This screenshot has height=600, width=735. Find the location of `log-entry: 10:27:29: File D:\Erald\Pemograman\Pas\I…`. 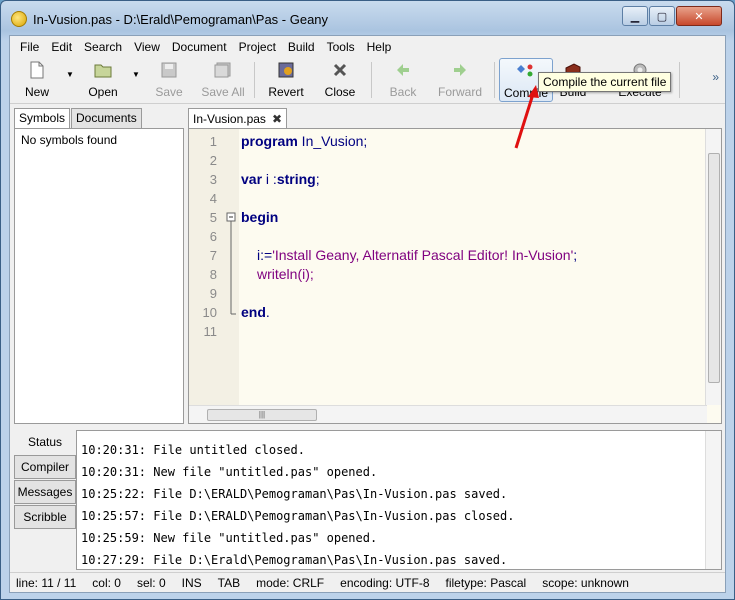

log-entry: 10:27:29: File D:\Erald\Pemograman\Pas\I… is located at coordinates (294, 560).